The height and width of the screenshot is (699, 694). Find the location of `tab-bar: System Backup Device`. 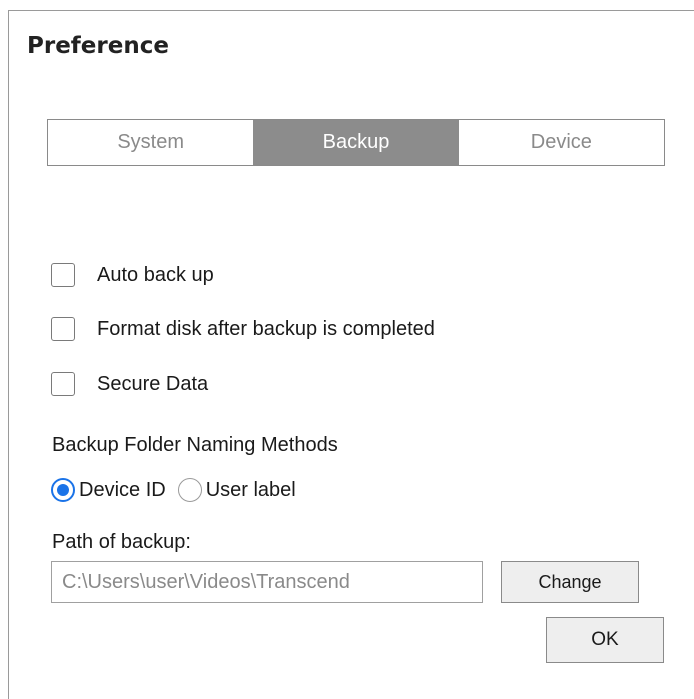

tab-bar: System Backup Device is located at coordinates (356, 142).